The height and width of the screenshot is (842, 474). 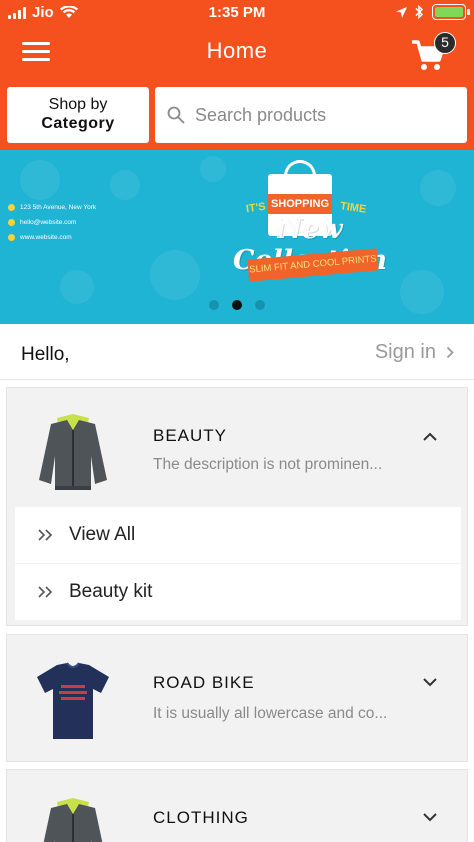 I want to click on battery-icon, so click(x=451, y=12).